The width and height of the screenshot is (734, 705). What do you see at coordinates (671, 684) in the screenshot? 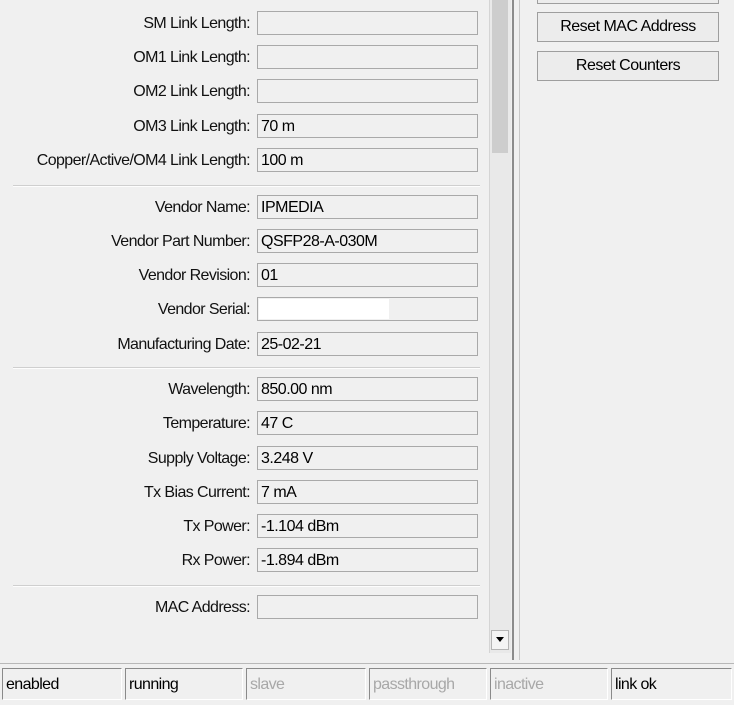
I see `status-link: link ok` at bounding box center [671, 684].